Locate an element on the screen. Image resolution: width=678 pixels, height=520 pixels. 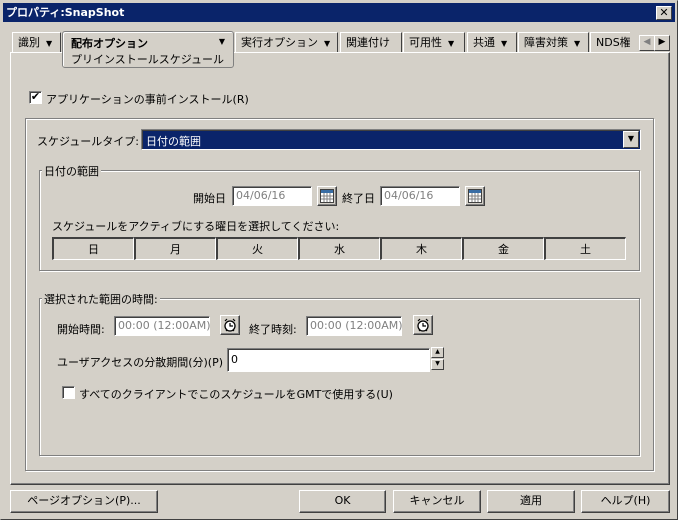
tab-nds-rights: NDS権 is located at coordinates (610, 42).